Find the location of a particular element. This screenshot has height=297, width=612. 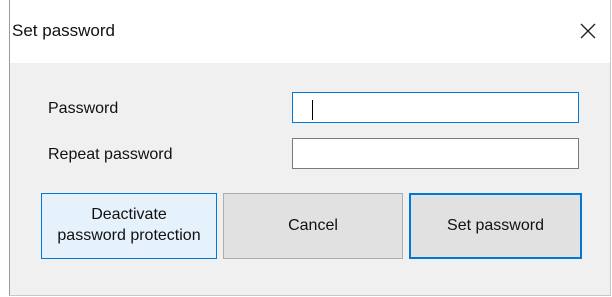

close-button is located at coordinates (588, 31).